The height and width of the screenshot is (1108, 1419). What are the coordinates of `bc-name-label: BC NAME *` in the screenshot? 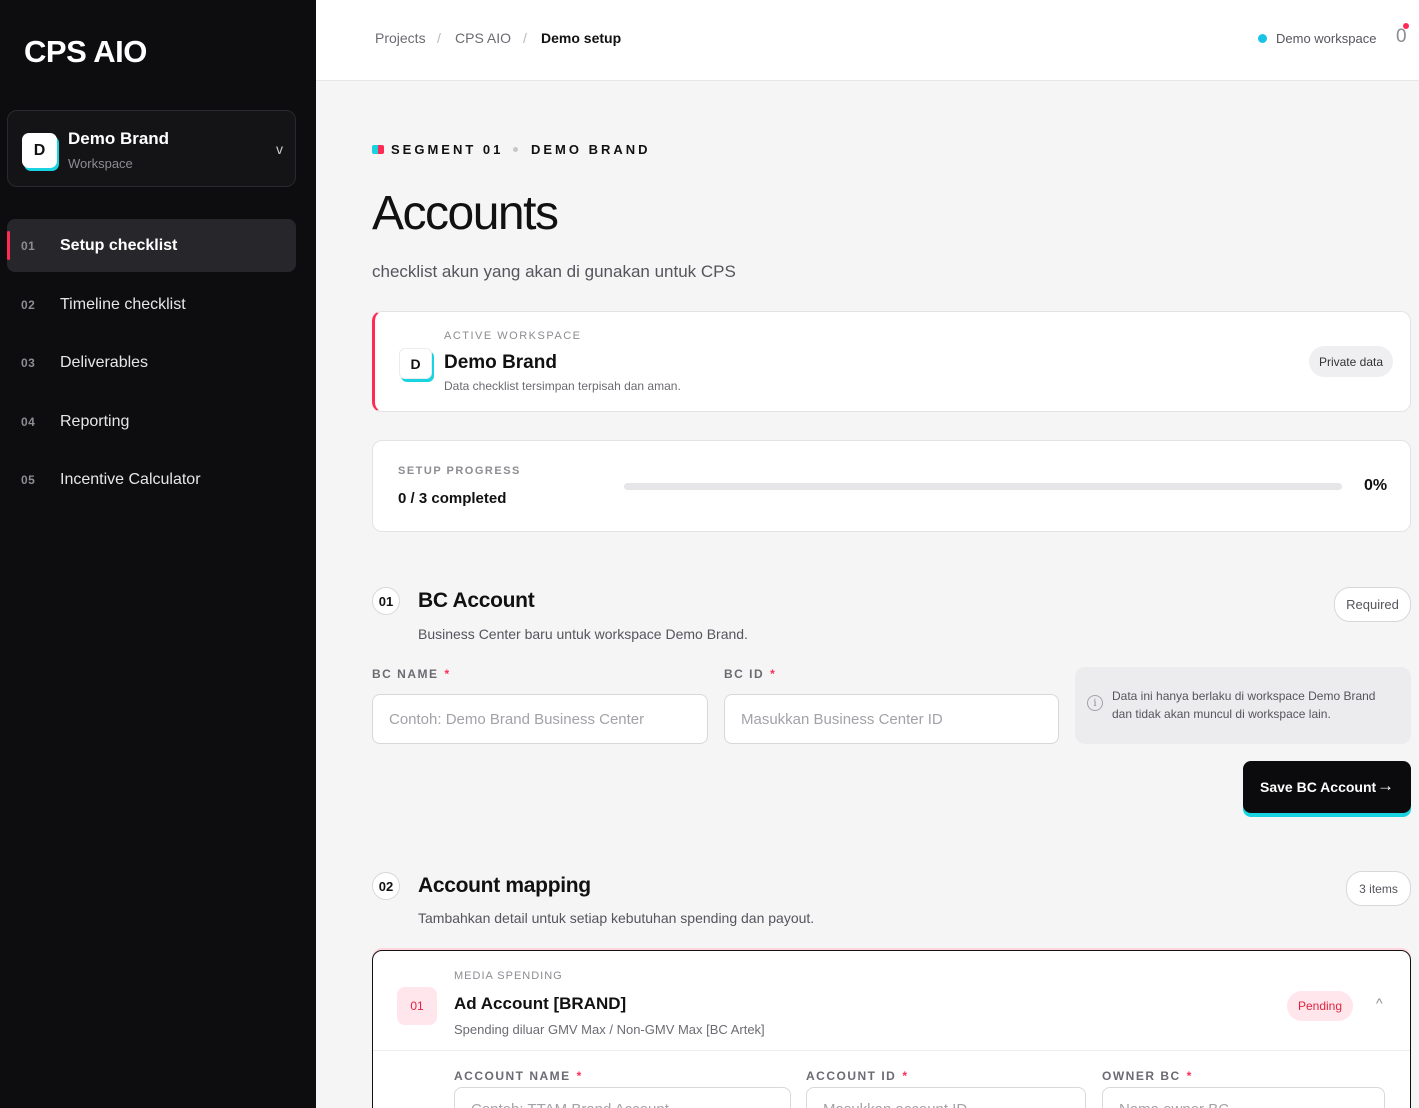 It's located at (411, 674).